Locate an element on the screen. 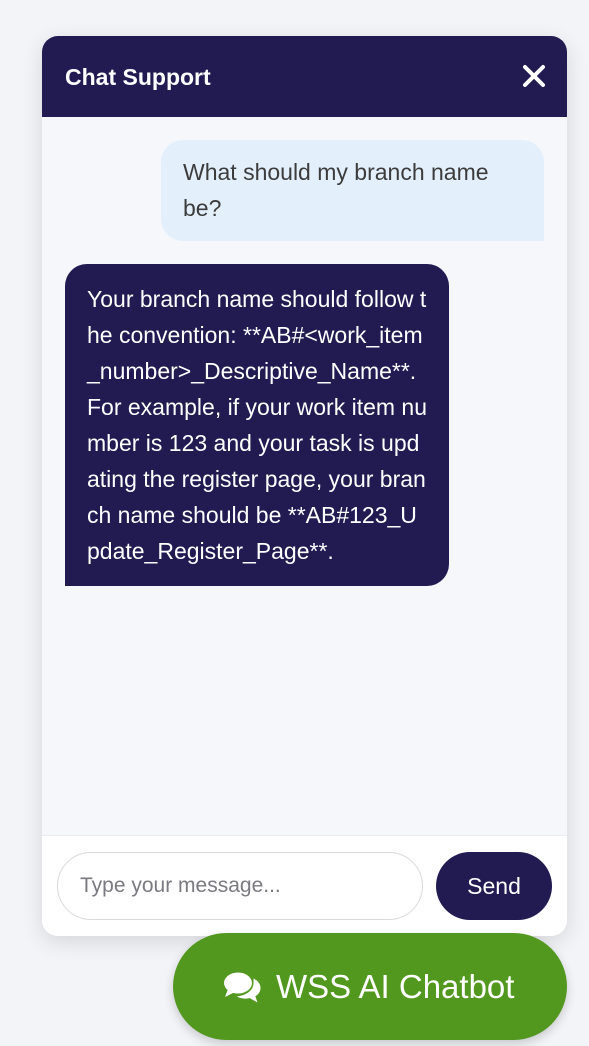 This screenshot has height=1046, width=589. message-input is located at coordinates (240, 886).